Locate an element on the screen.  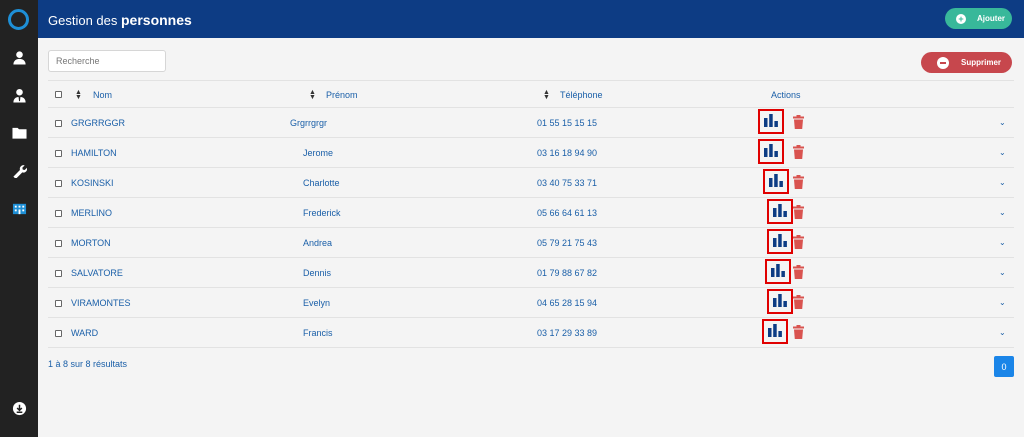
cell-nom: KOSINSKI is located at coordinates (92, 183).